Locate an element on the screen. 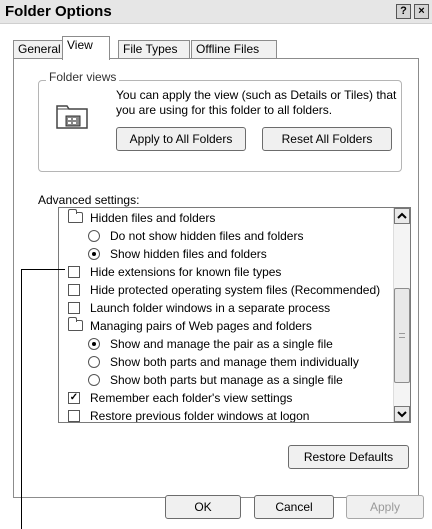 This screenshot has height=529, width=432. folder-views-legend: Folder views is located at coordinates (83, 77).